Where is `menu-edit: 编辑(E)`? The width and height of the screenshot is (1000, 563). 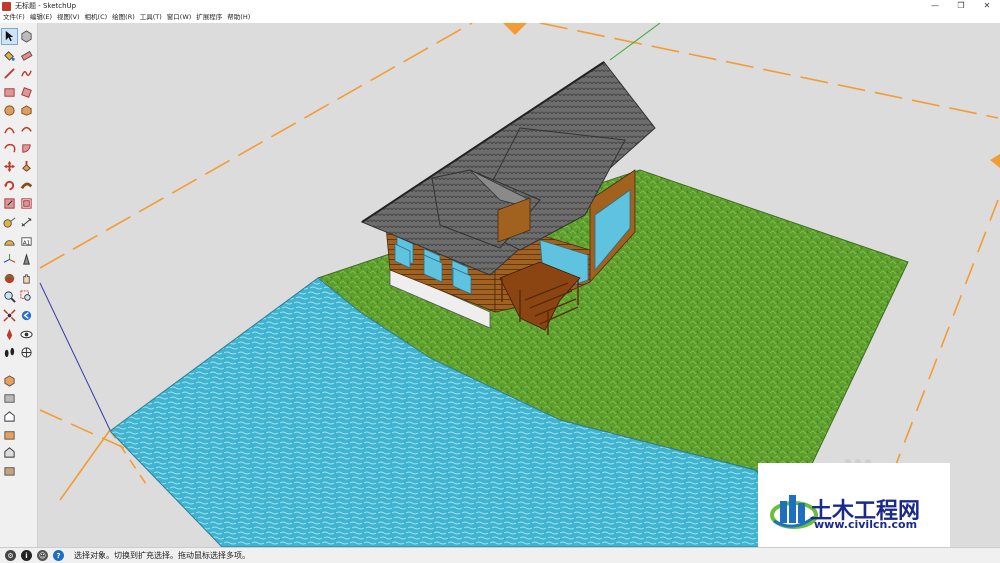
menu-edit: 编辑(E) is located at coordinates (41, 17).